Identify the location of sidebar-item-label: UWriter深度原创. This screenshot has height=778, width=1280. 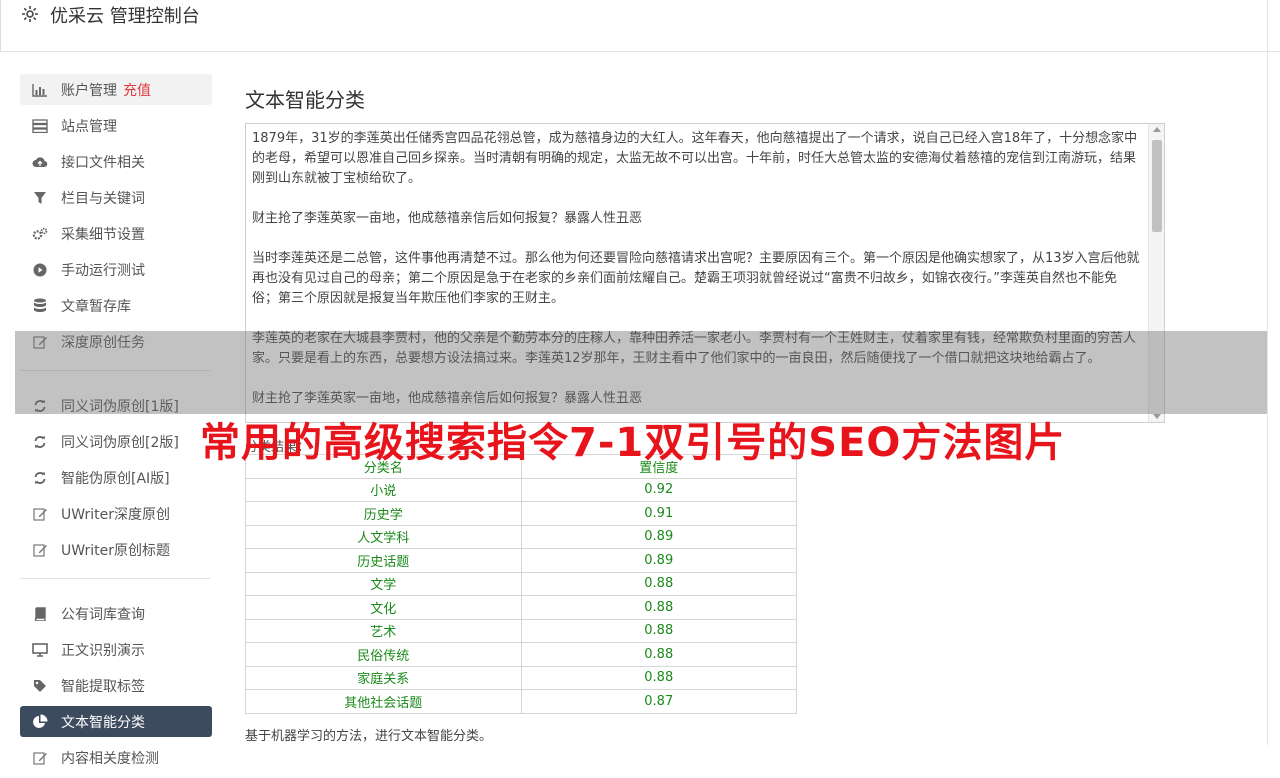
(115, 514).